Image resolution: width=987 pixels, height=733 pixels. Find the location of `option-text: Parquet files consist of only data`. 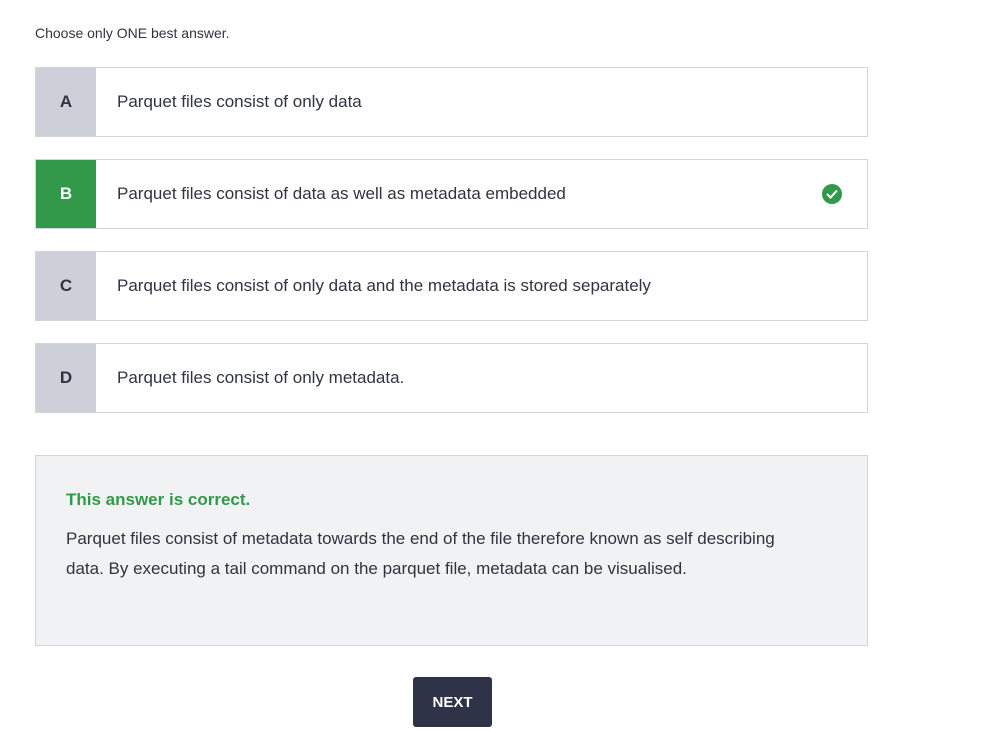

option-text: Parquet files consist of only data is located at coordinates (239, 101).